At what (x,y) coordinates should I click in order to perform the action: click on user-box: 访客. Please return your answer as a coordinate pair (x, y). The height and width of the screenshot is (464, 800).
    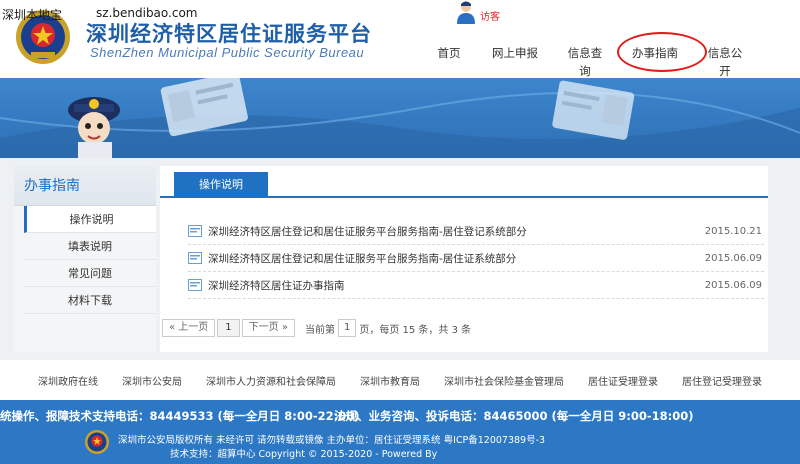
    Looking at the image, I should click on (477, 12).